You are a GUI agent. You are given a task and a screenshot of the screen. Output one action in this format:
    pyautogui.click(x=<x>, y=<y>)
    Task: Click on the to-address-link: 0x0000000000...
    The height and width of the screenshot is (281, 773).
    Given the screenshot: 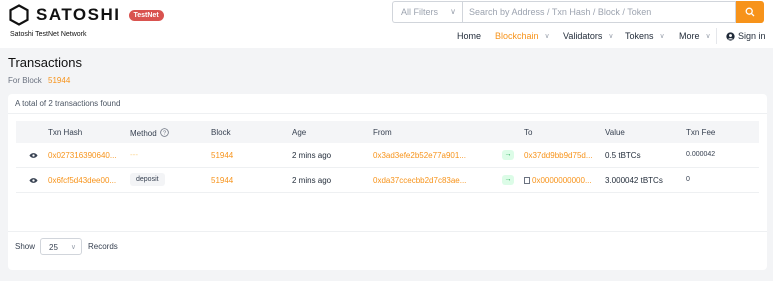 What is the action you would take?
    pyautogui.click(x=562, y=180)
    